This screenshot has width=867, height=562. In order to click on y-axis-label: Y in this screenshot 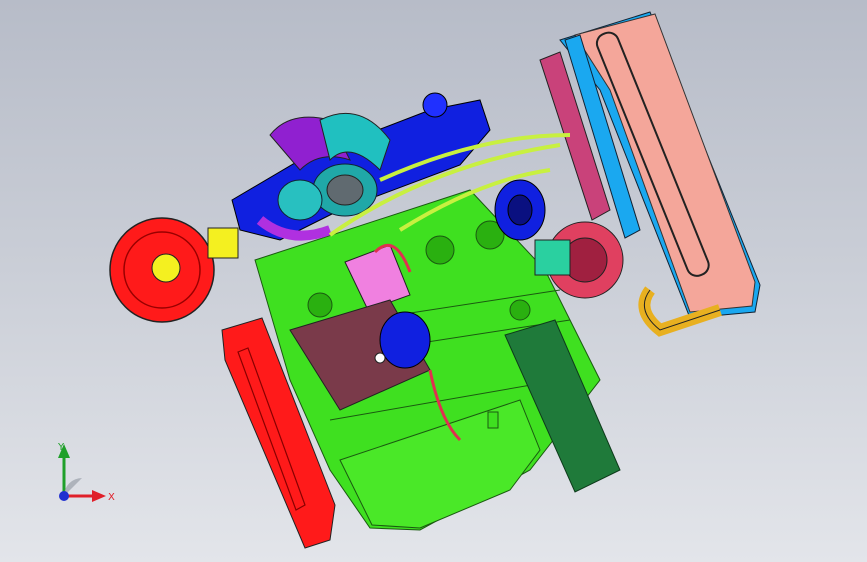, I will do `click(61, 447)`.